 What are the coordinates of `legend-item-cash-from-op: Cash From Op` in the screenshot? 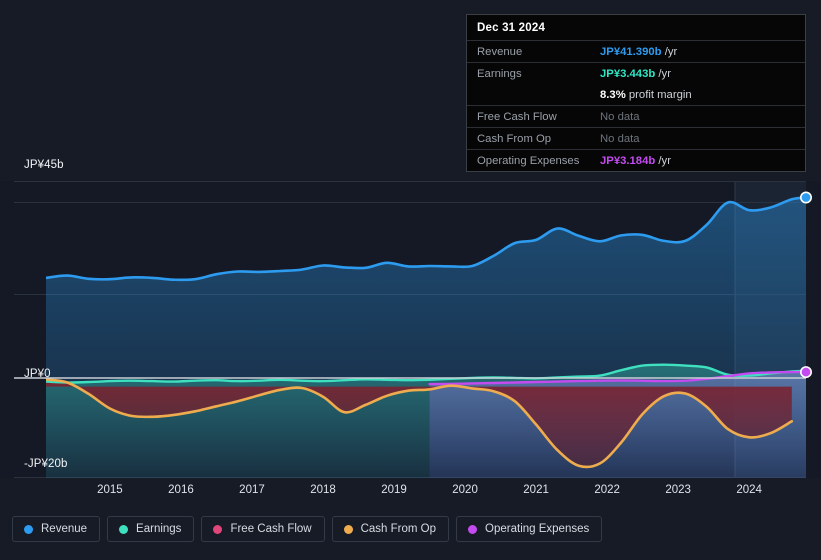 It's located at (390, 529).